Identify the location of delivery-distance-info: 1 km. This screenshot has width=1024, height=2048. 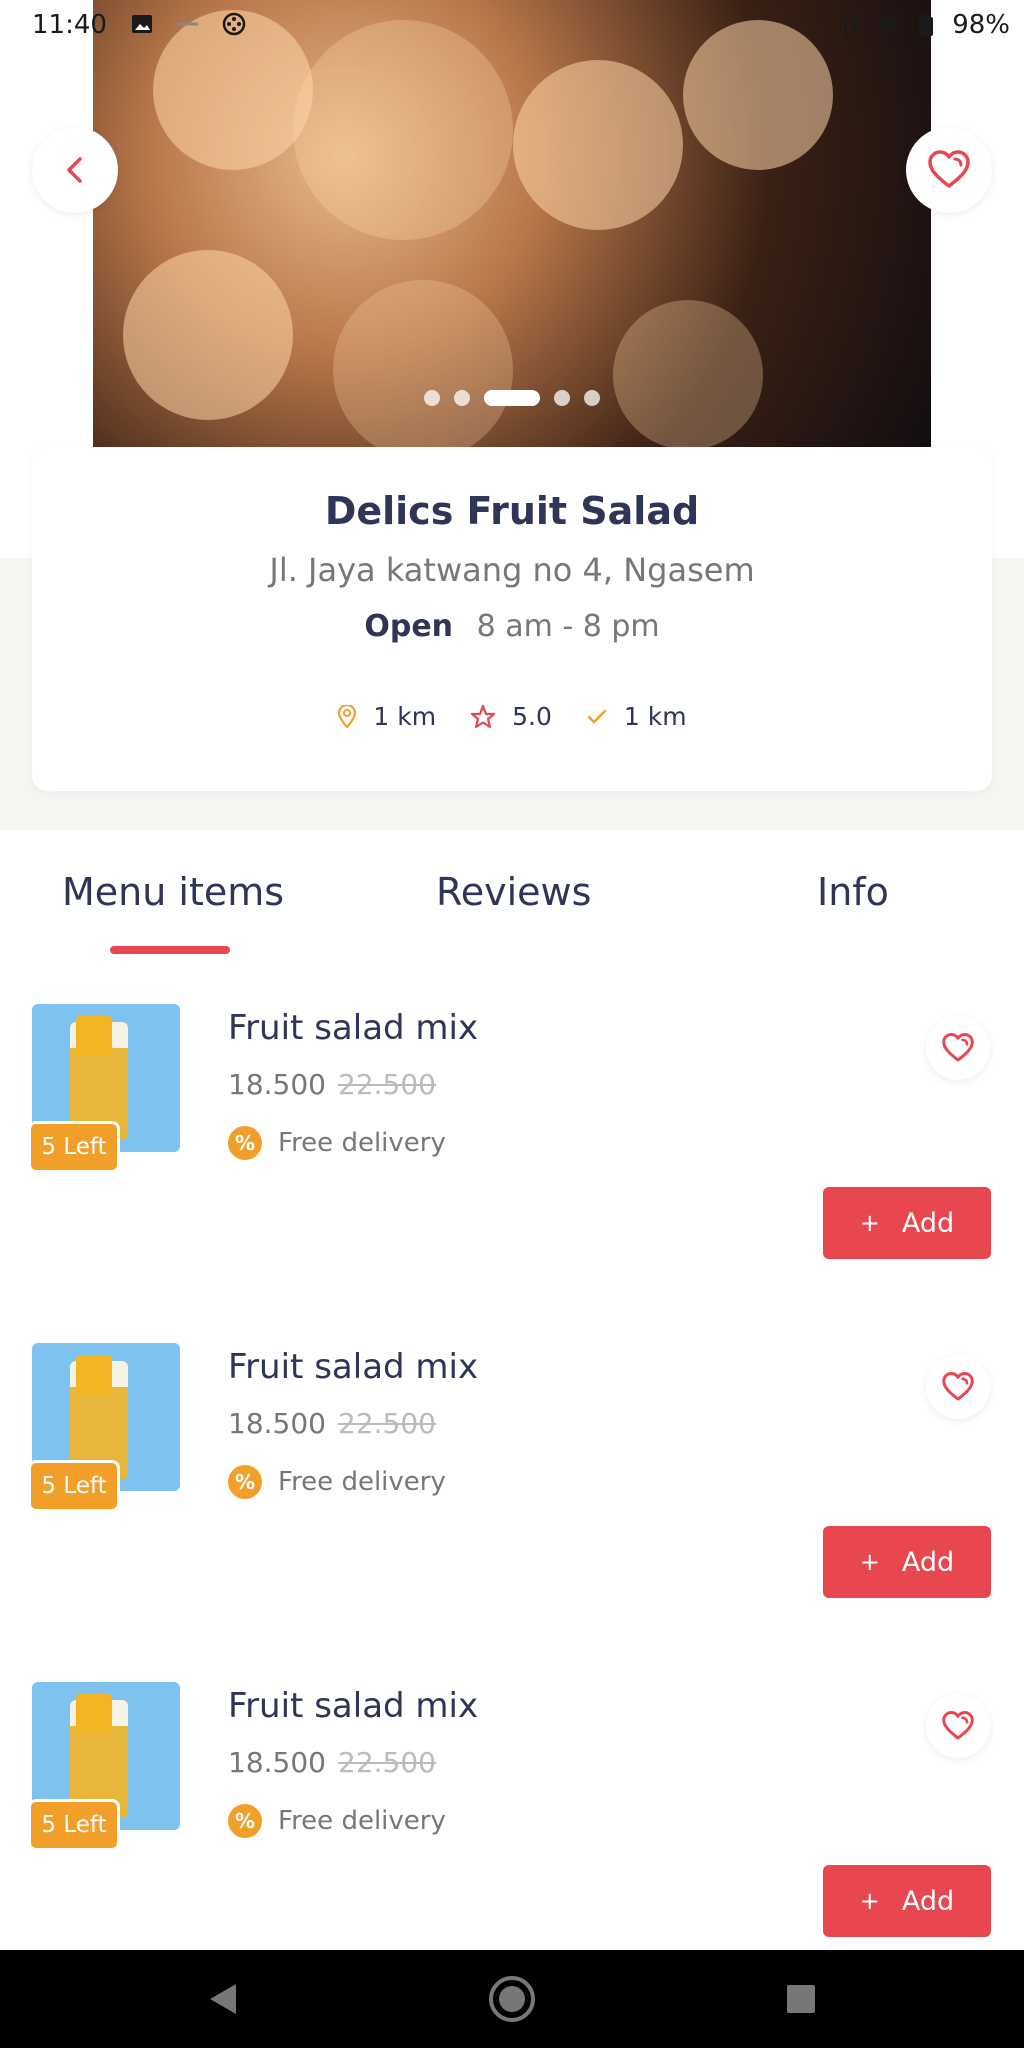
(636, 716).